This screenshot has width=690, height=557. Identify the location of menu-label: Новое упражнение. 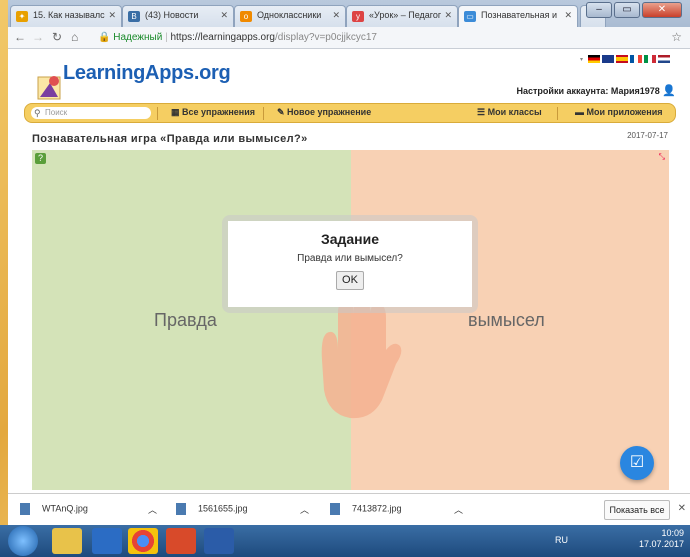
(329, 112).